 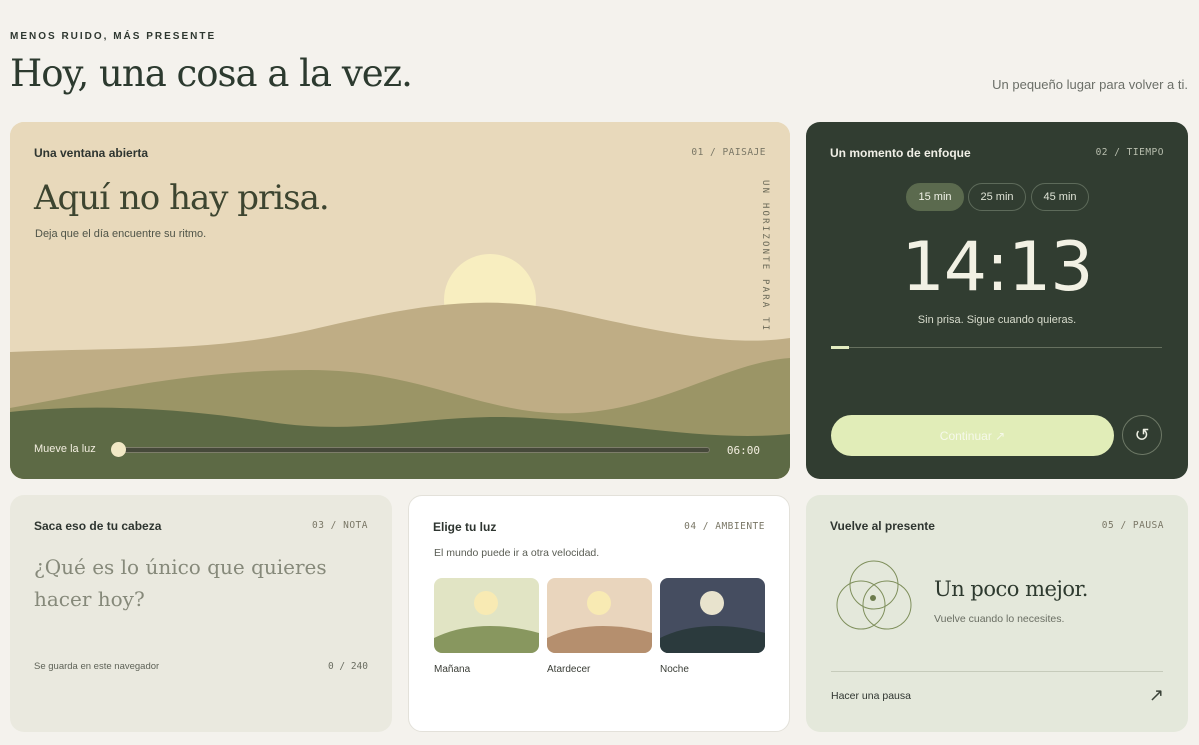 What do you see at coordinates (900, 153) in the screenshot?
I see `focus-title: Un momento de enfoque` at bounding box center [900, 153].